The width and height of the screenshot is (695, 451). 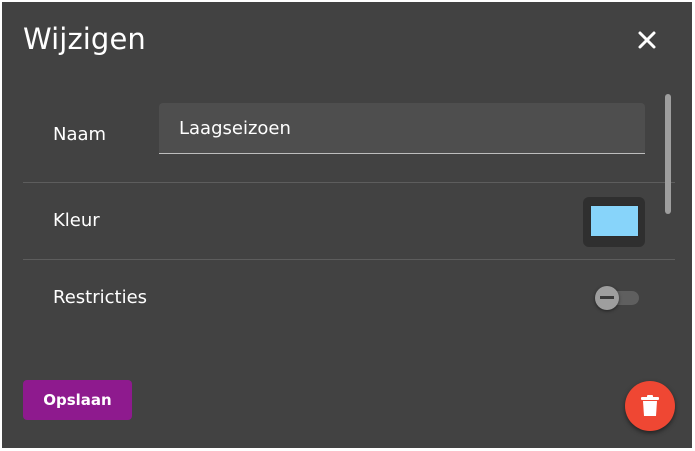 I want to click on close-button, so click(x=647, y=40).